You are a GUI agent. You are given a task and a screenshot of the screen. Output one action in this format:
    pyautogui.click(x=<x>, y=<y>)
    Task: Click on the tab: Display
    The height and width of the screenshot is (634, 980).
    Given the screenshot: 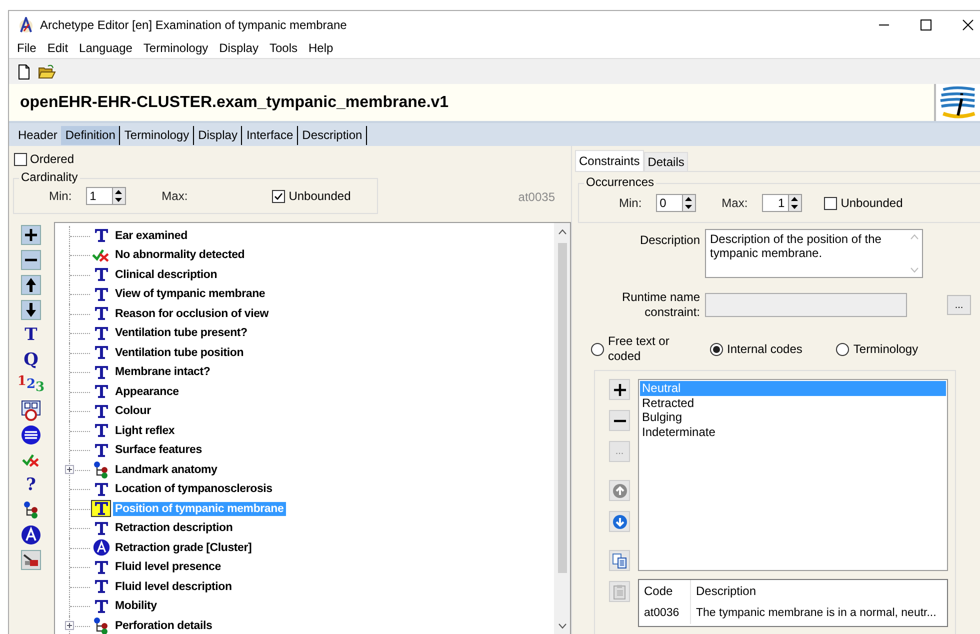 What is the action you would take?
    pyautogui.click(x=218, y=135)
    